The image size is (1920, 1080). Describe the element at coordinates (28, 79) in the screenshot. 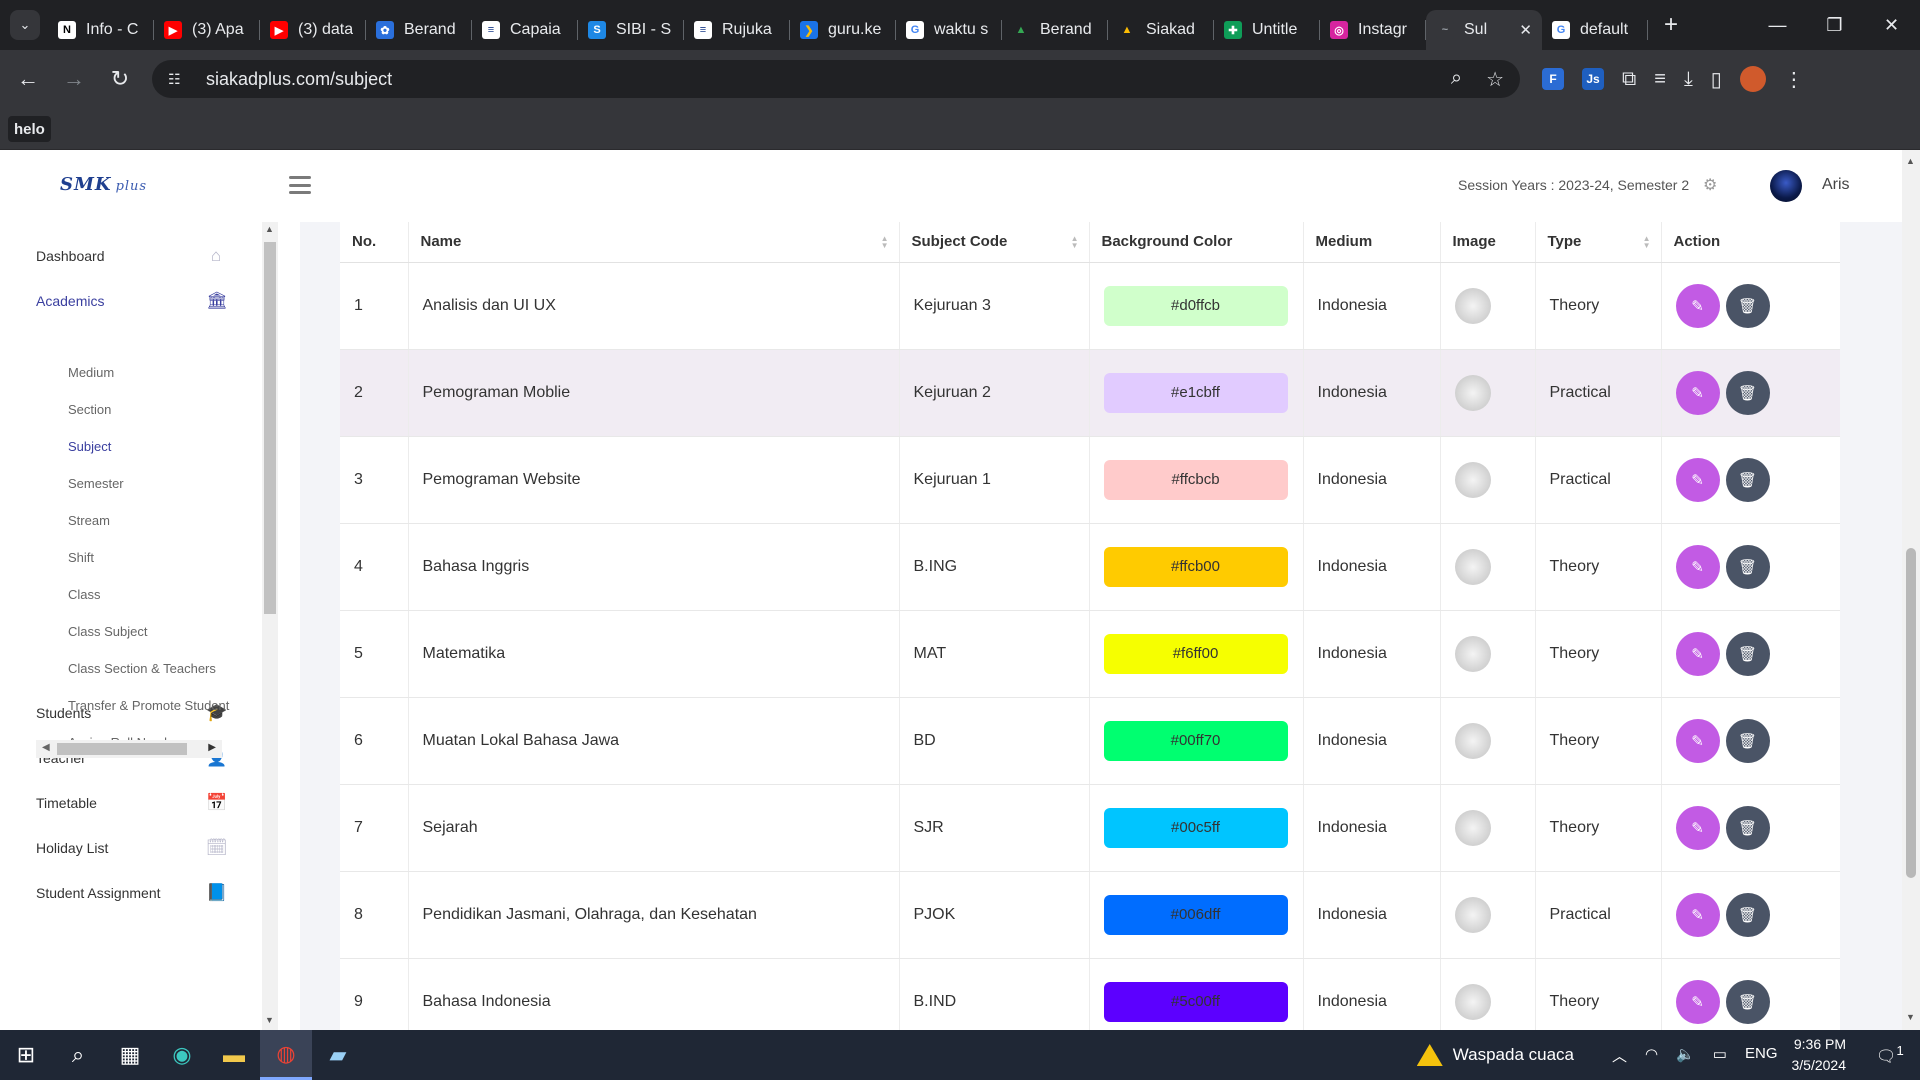

I see `back-button: ←` at that location.